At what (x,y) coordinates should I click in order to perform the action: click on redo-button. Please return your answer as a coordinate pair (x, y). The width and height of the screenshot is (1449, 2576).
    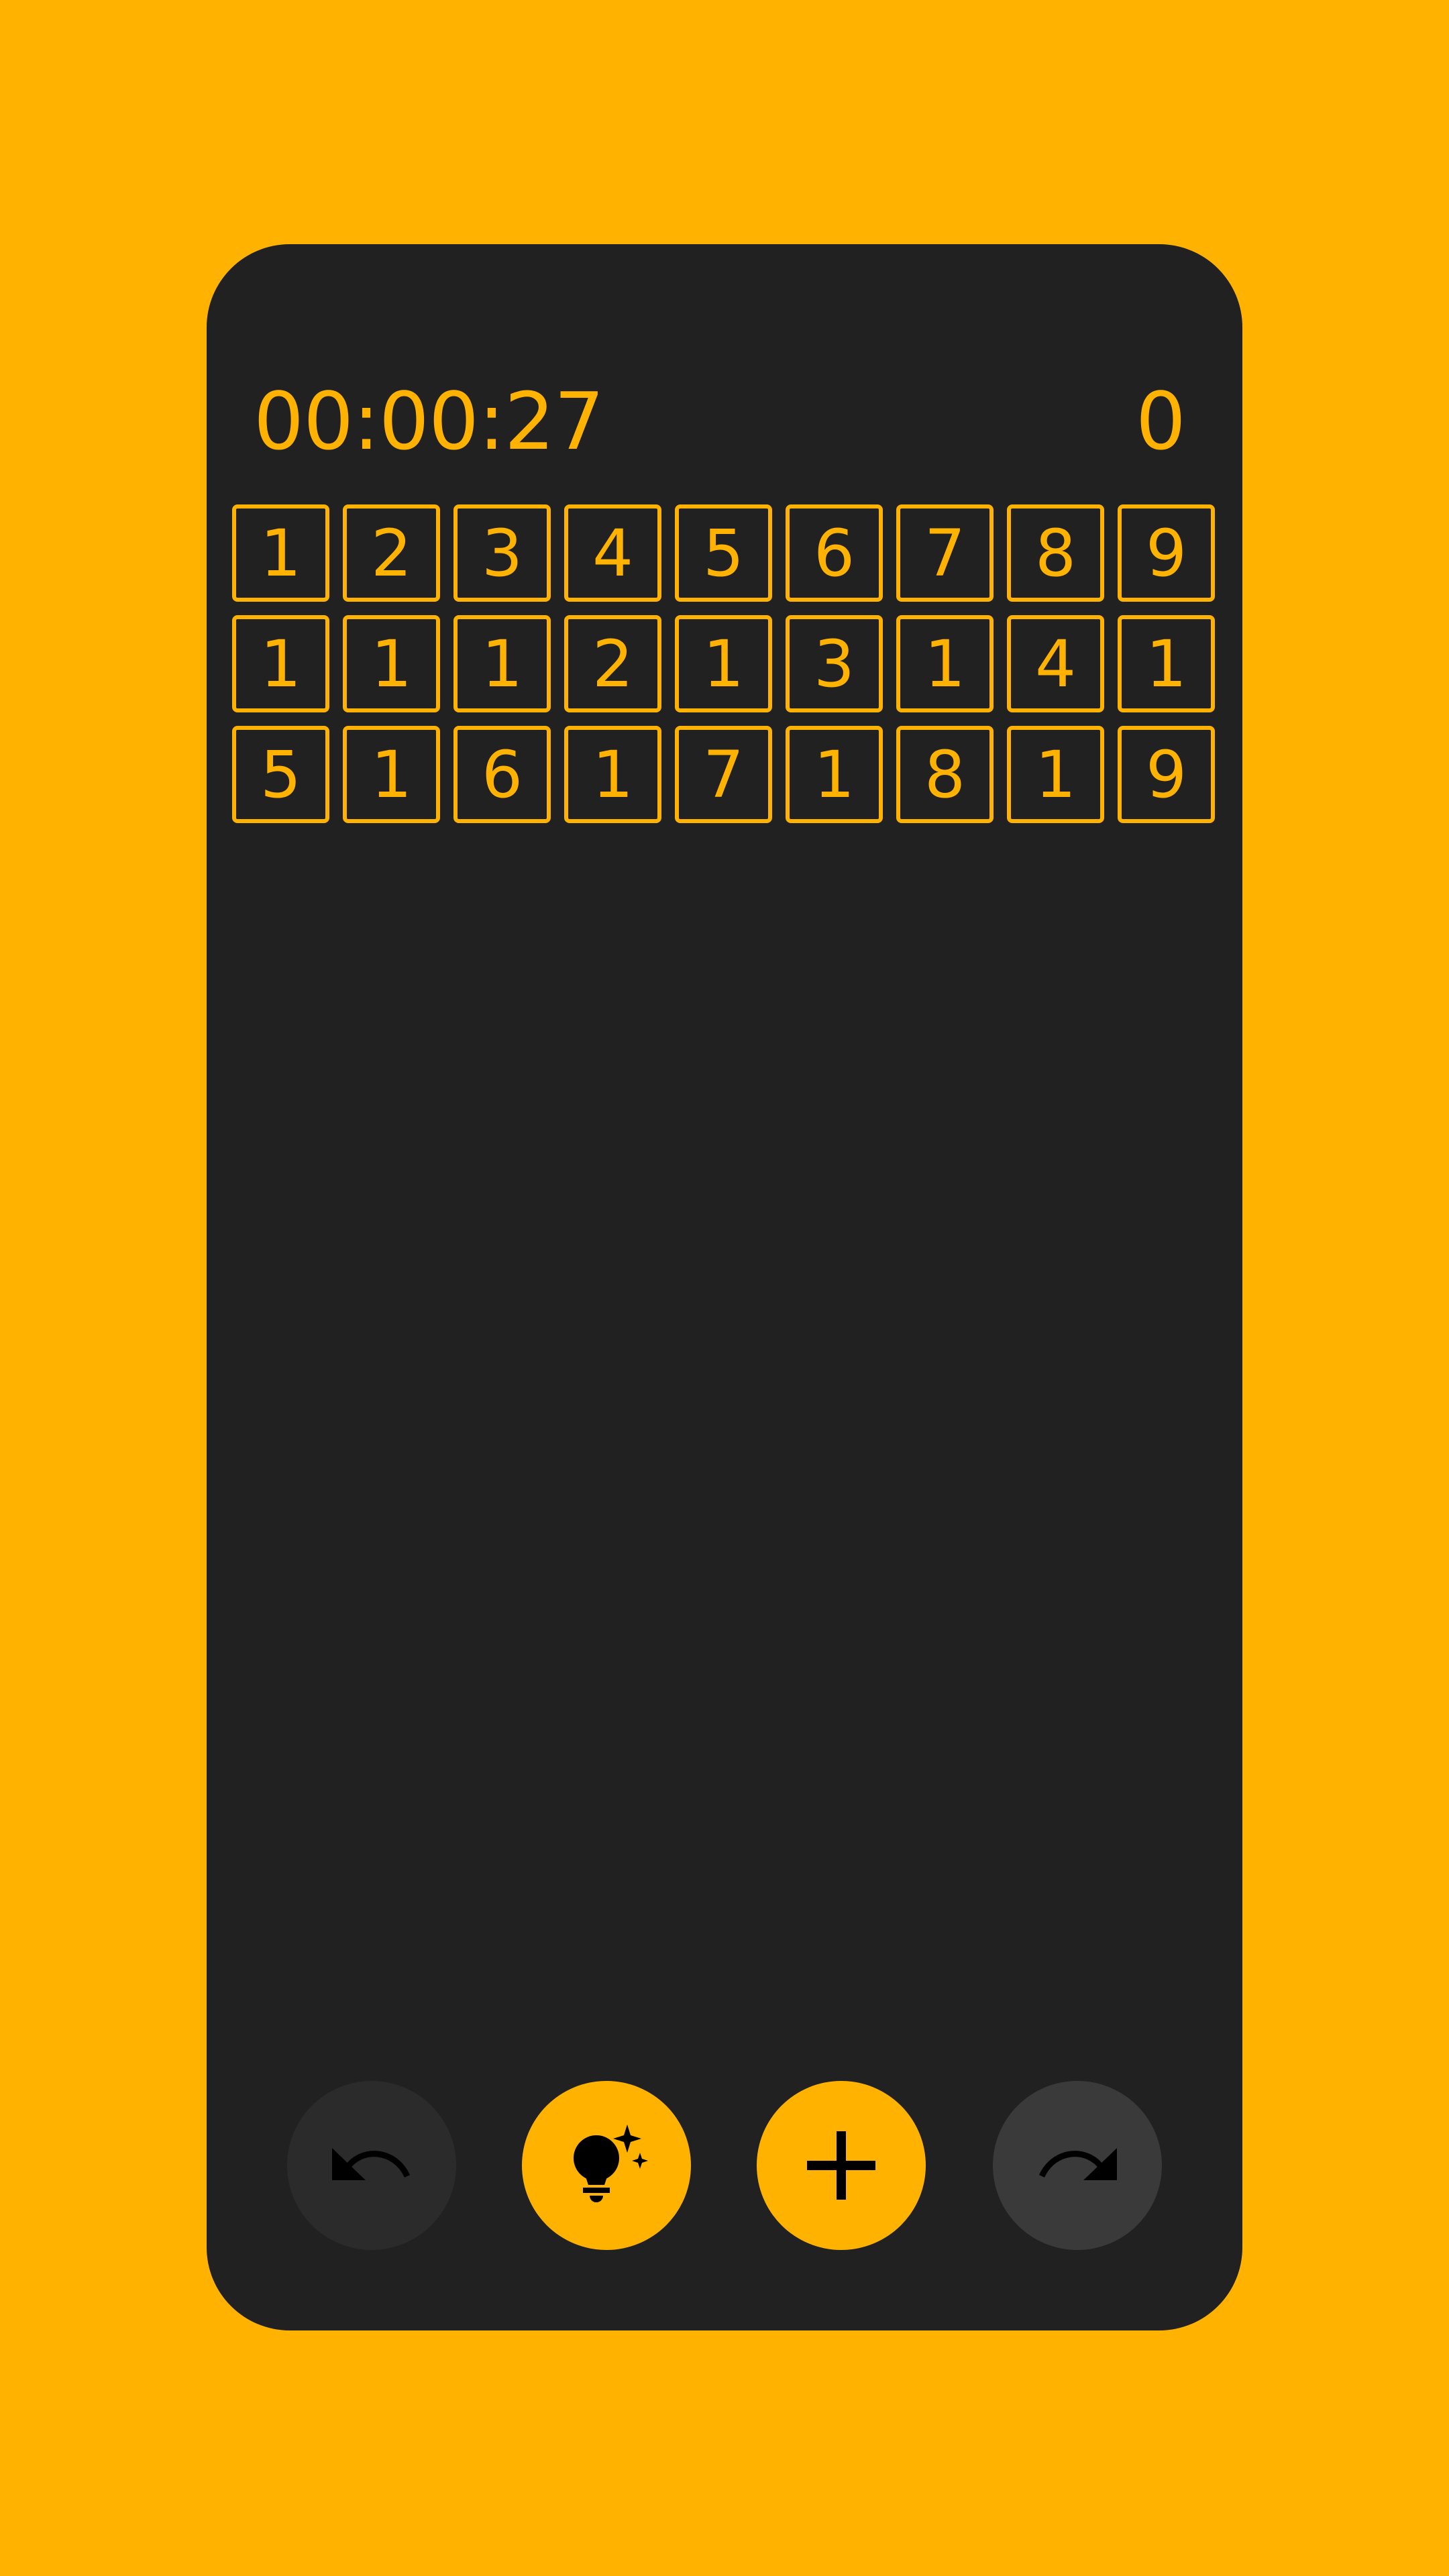
    Looking at the image, I should click on (1077, 2165).